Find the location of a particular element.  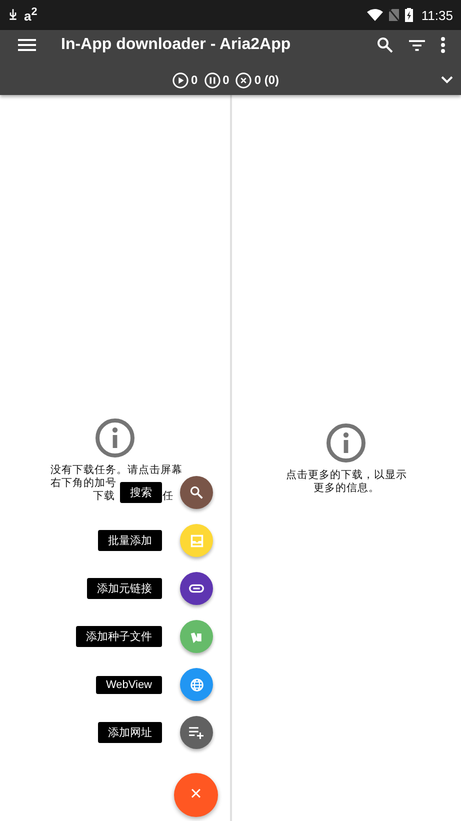

wifi-icon is located at coordinates (375, 15).